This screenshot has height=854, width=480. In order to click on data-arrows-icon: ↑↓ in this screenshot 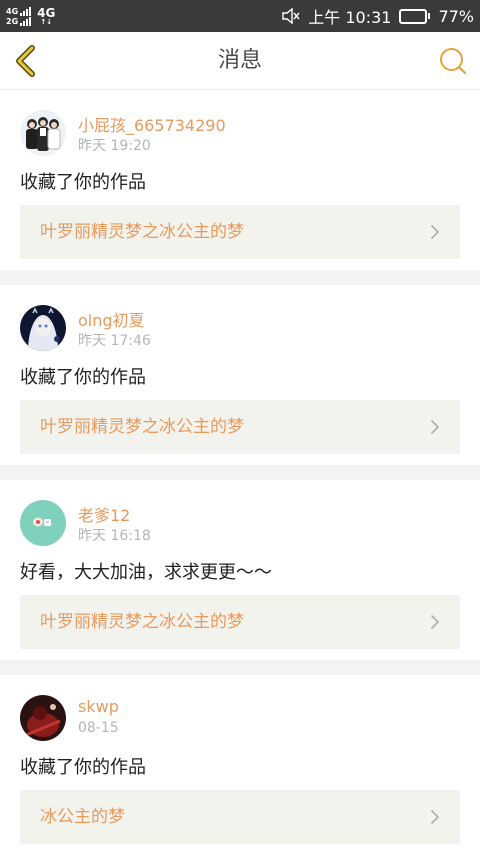, I will do `click(46, 21)`.